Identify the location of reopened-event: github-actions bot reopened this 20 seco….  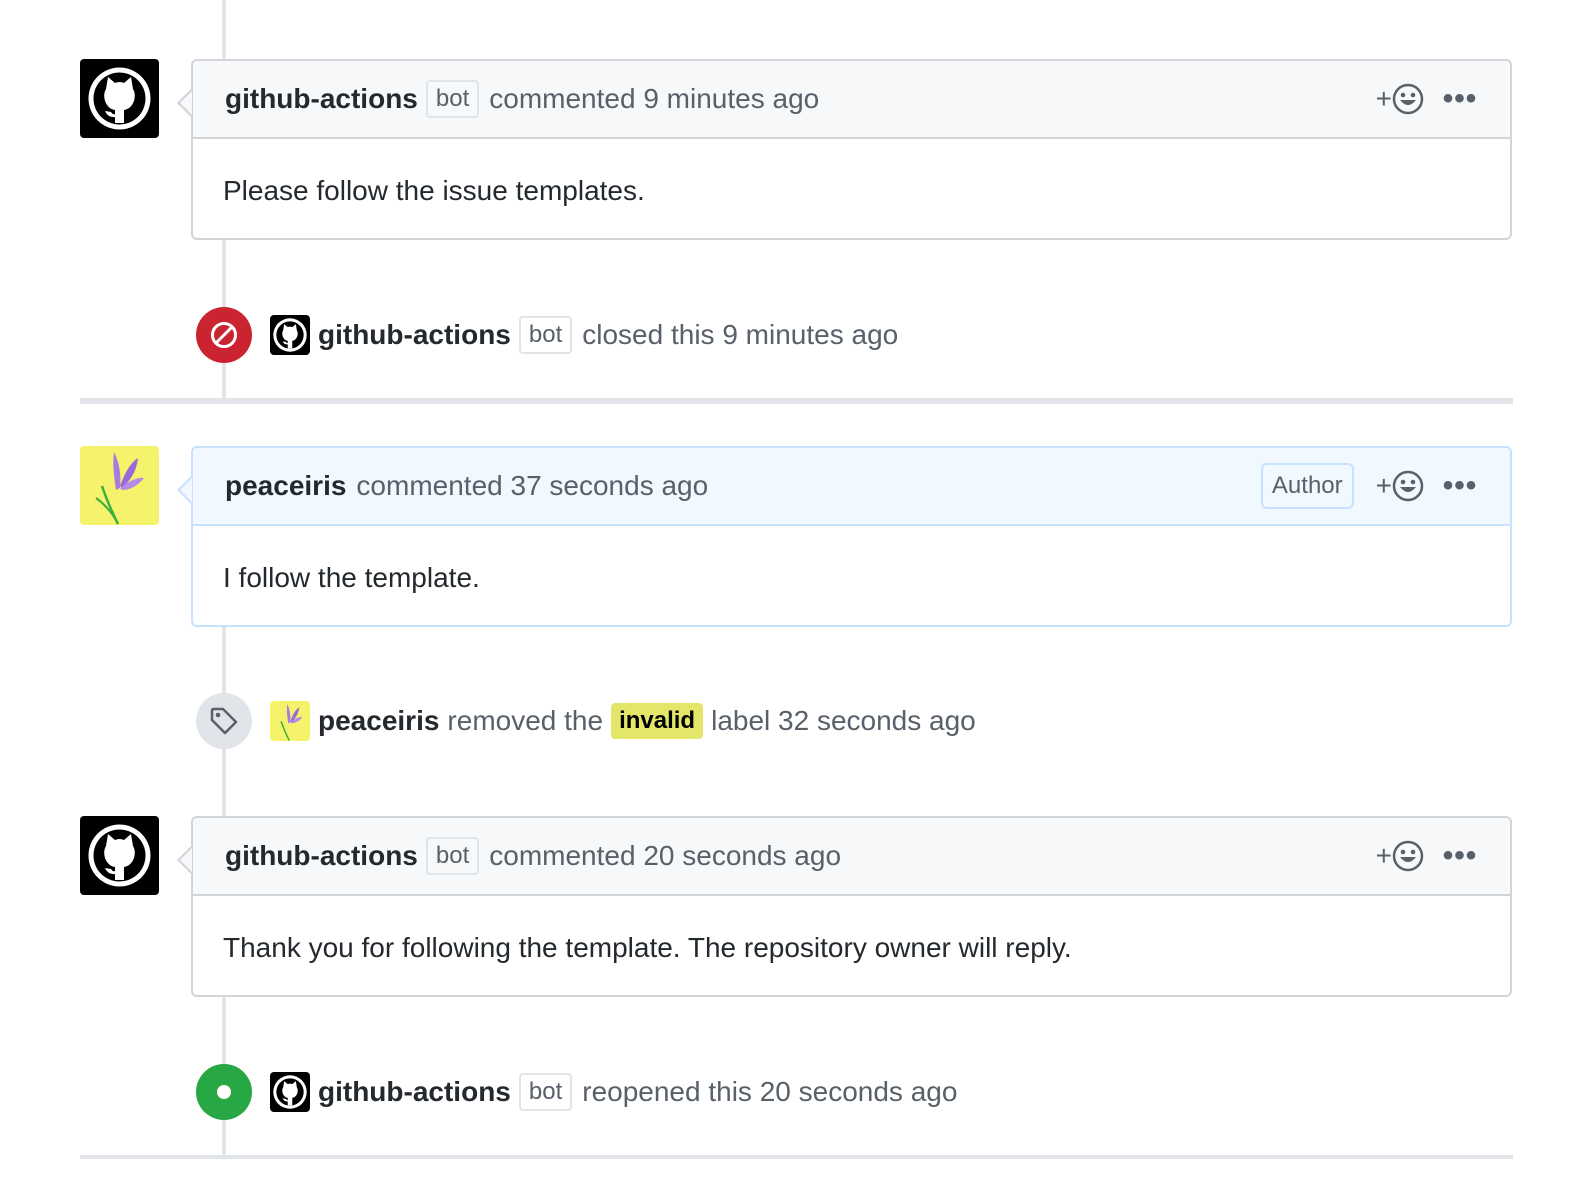
(576, 1092).